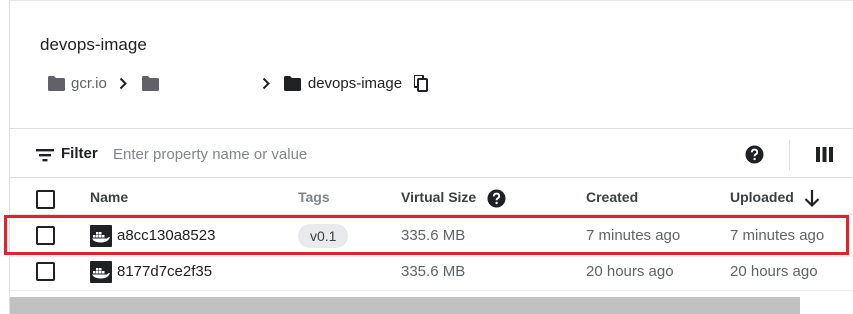 This screenshot has width=853, height=314. What do you see at coordinates (630, 271) in the screenshot?
I see `created-time: 20 hours ago` at bounding box center [630, 271].